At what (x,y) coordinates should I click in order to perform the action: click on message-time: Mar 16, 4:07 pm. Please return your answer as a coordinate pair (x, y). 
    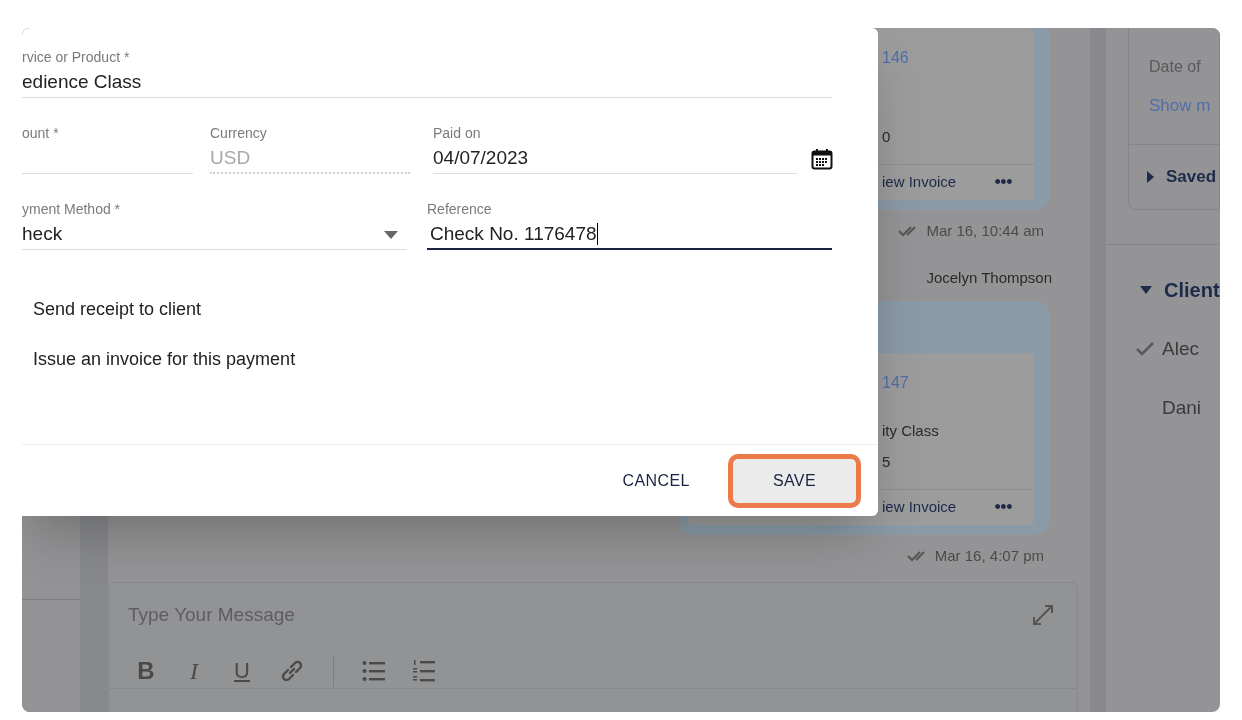
    Looking at the image, I should click on (989, 556).